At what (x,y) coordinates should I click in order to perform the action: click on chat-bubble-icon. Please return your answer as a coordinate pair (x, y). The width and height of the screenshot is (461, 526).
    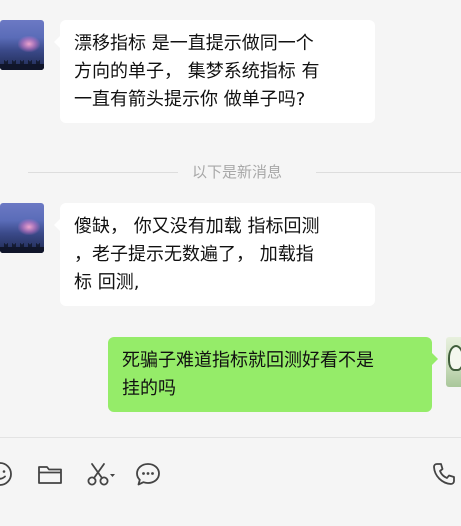
    Looking at the image, I should click on (148, 474).